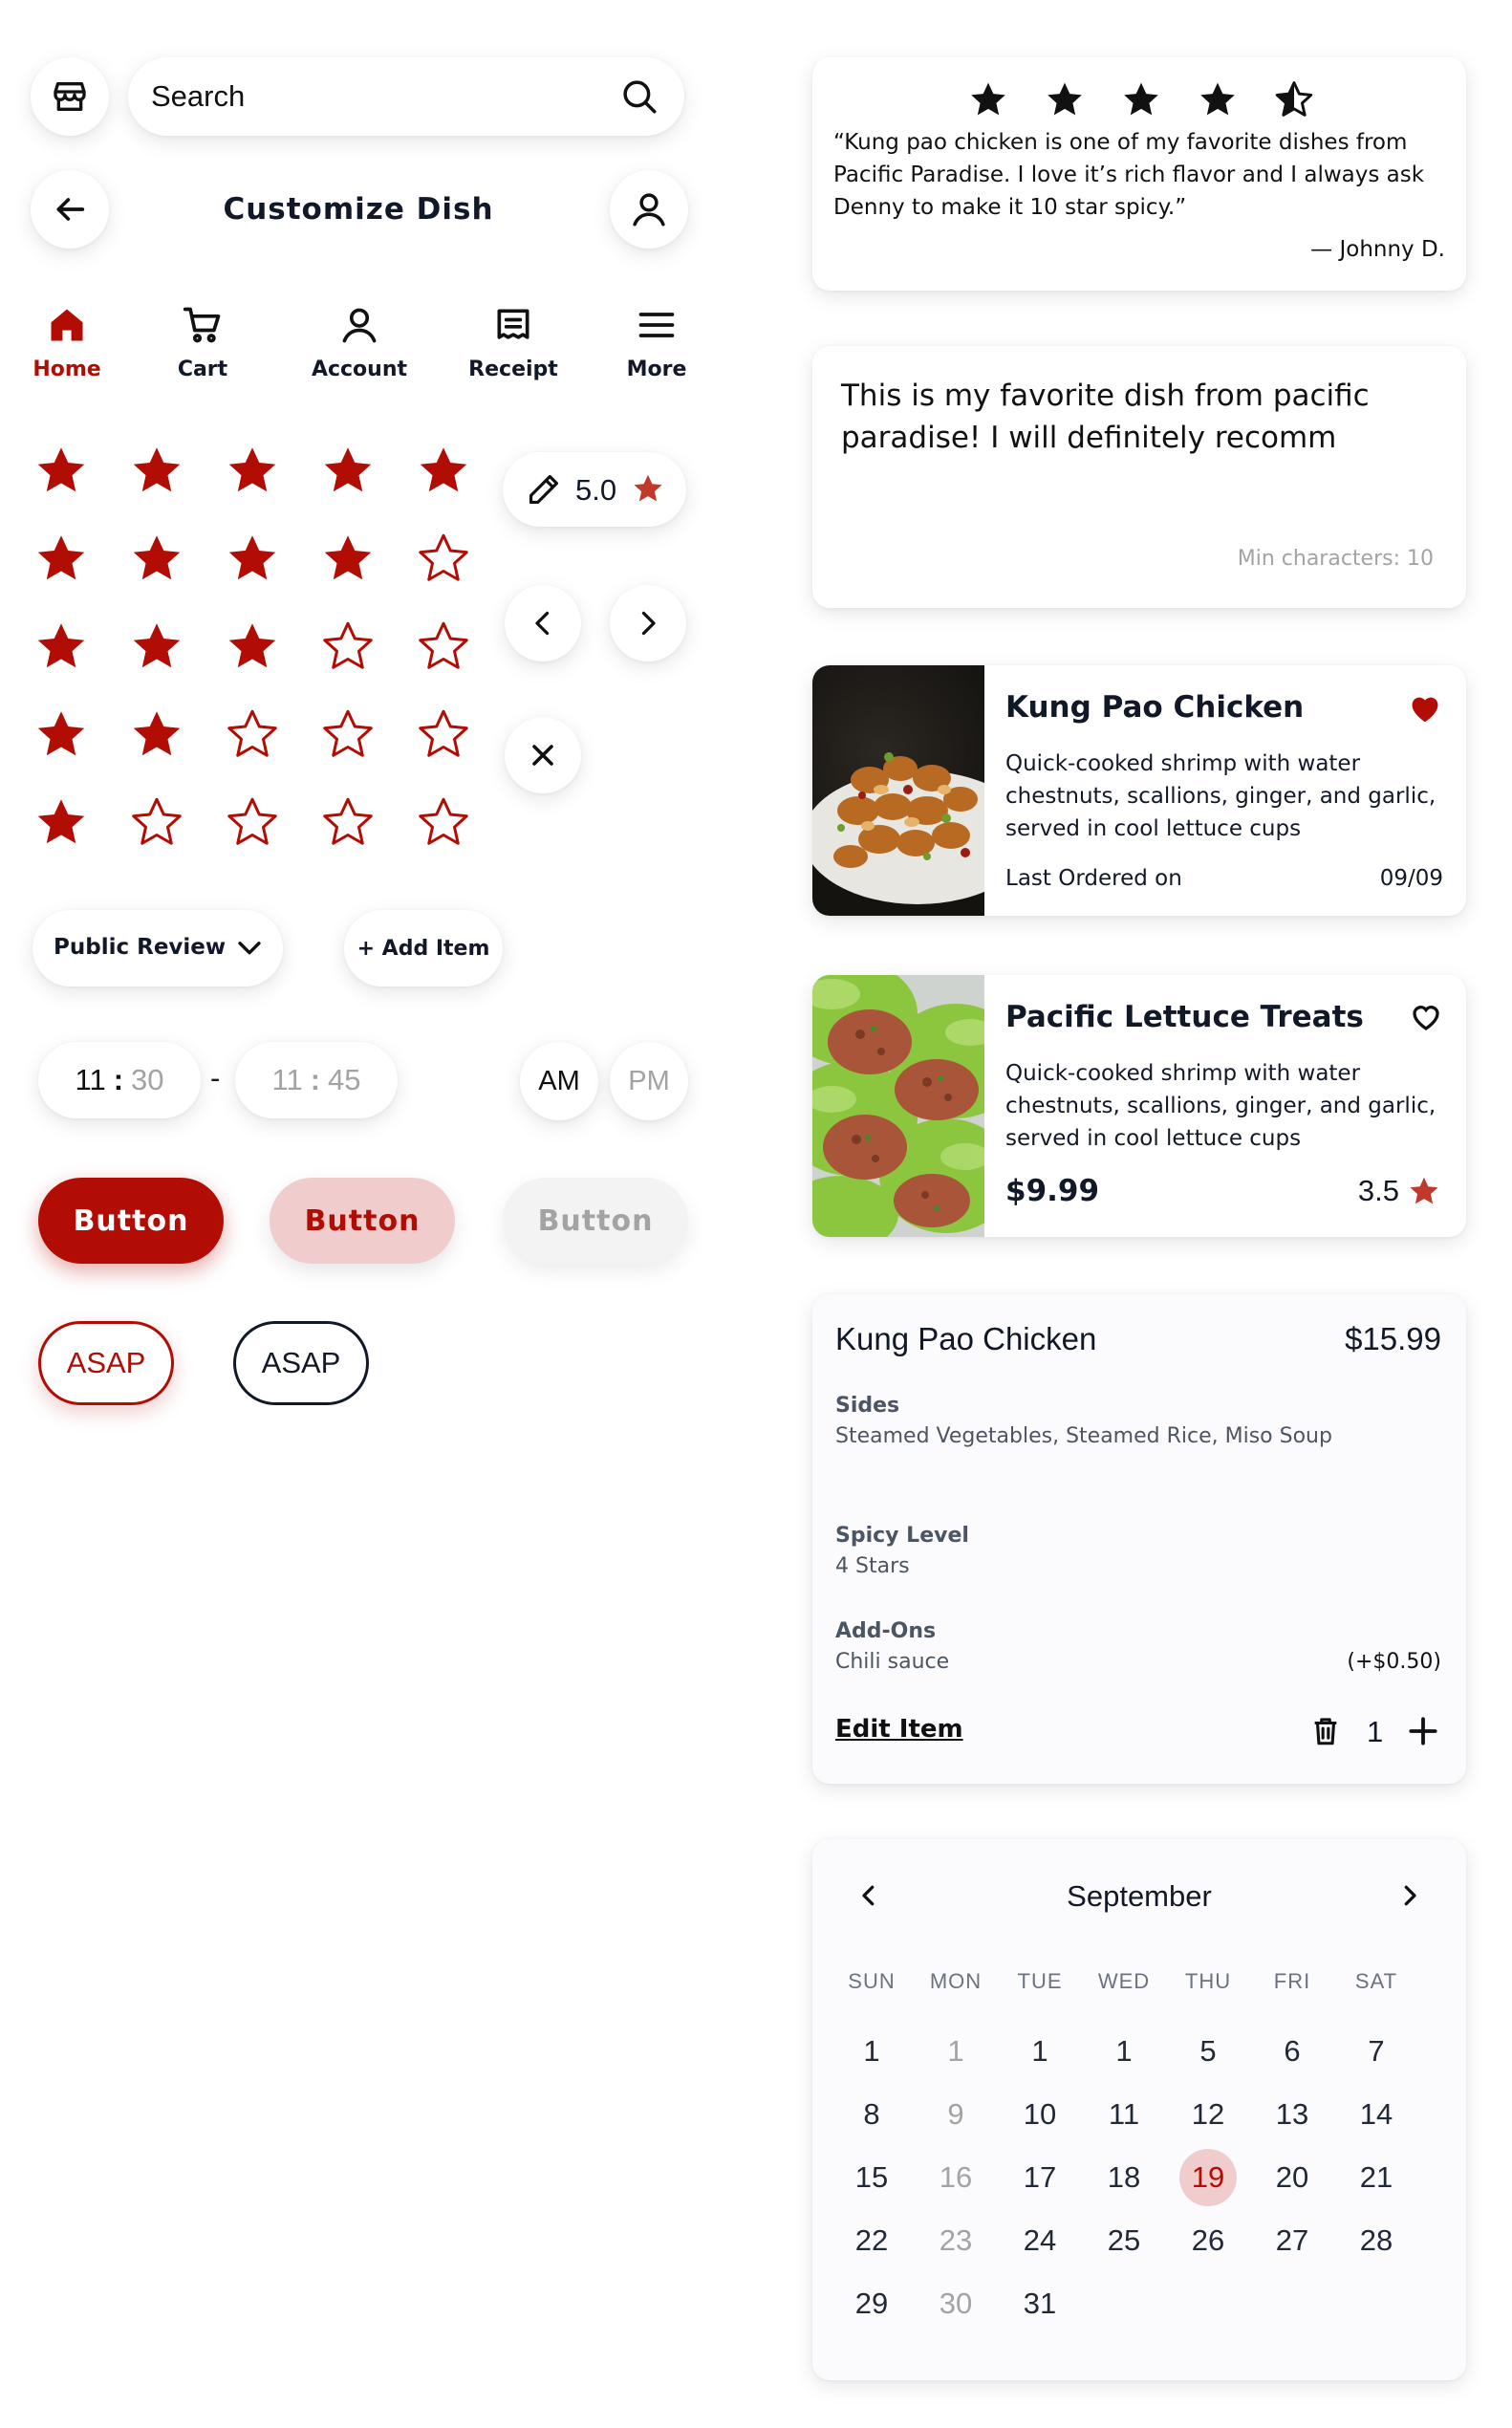 The width and height of the screenshot is (1512, 2428). I want to click on calendar-day: 17, so click(1039, 2177).